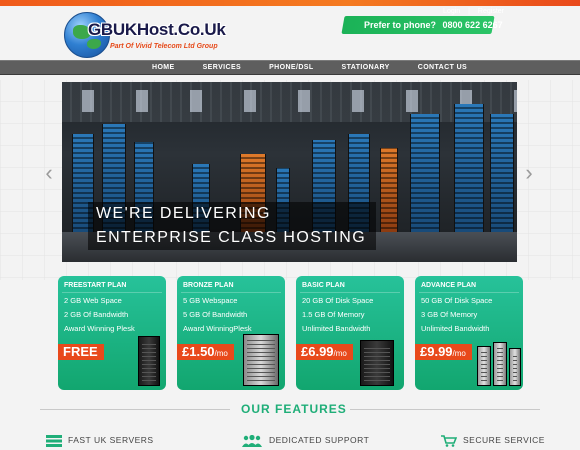 Image resolution: width=580 pixels, height=450 pixels. Describe the element at coordinates (473, 11) in the screenshot. I see `auth-links: Login | Register` at that location.